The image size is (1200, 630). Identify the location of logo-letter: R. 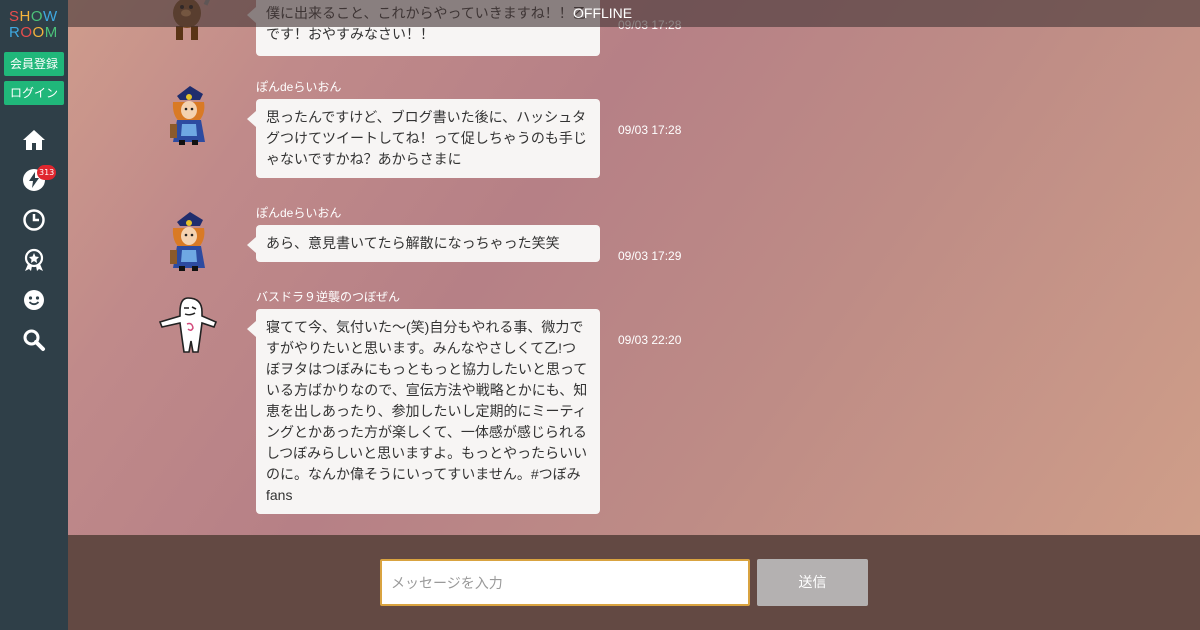
(15, 32).